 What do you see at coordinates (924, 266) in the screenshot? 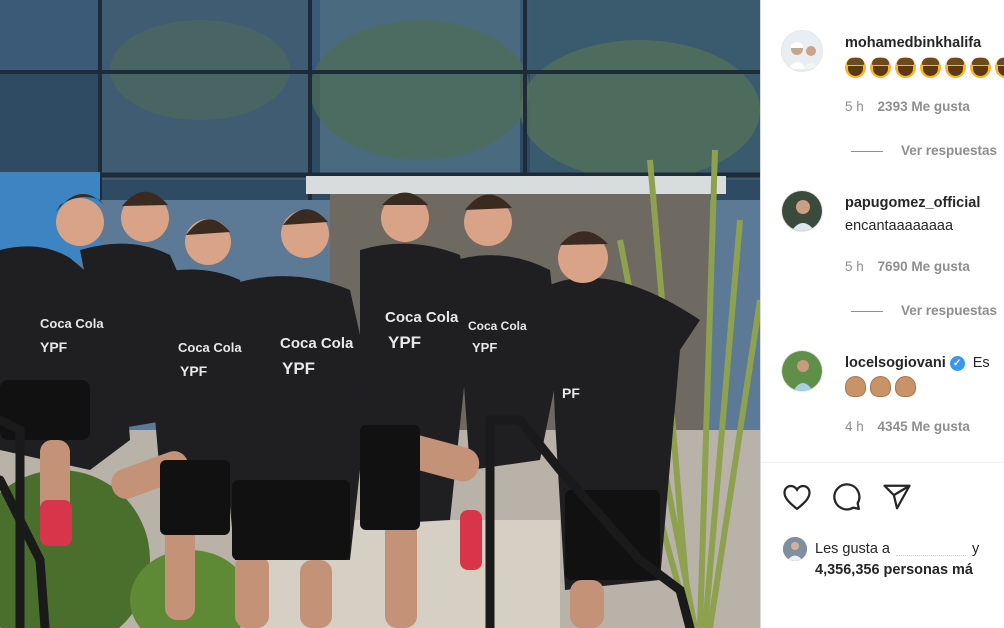
I see `comment-likes: 7690 Me gusta` at bounding box center [924, 266].